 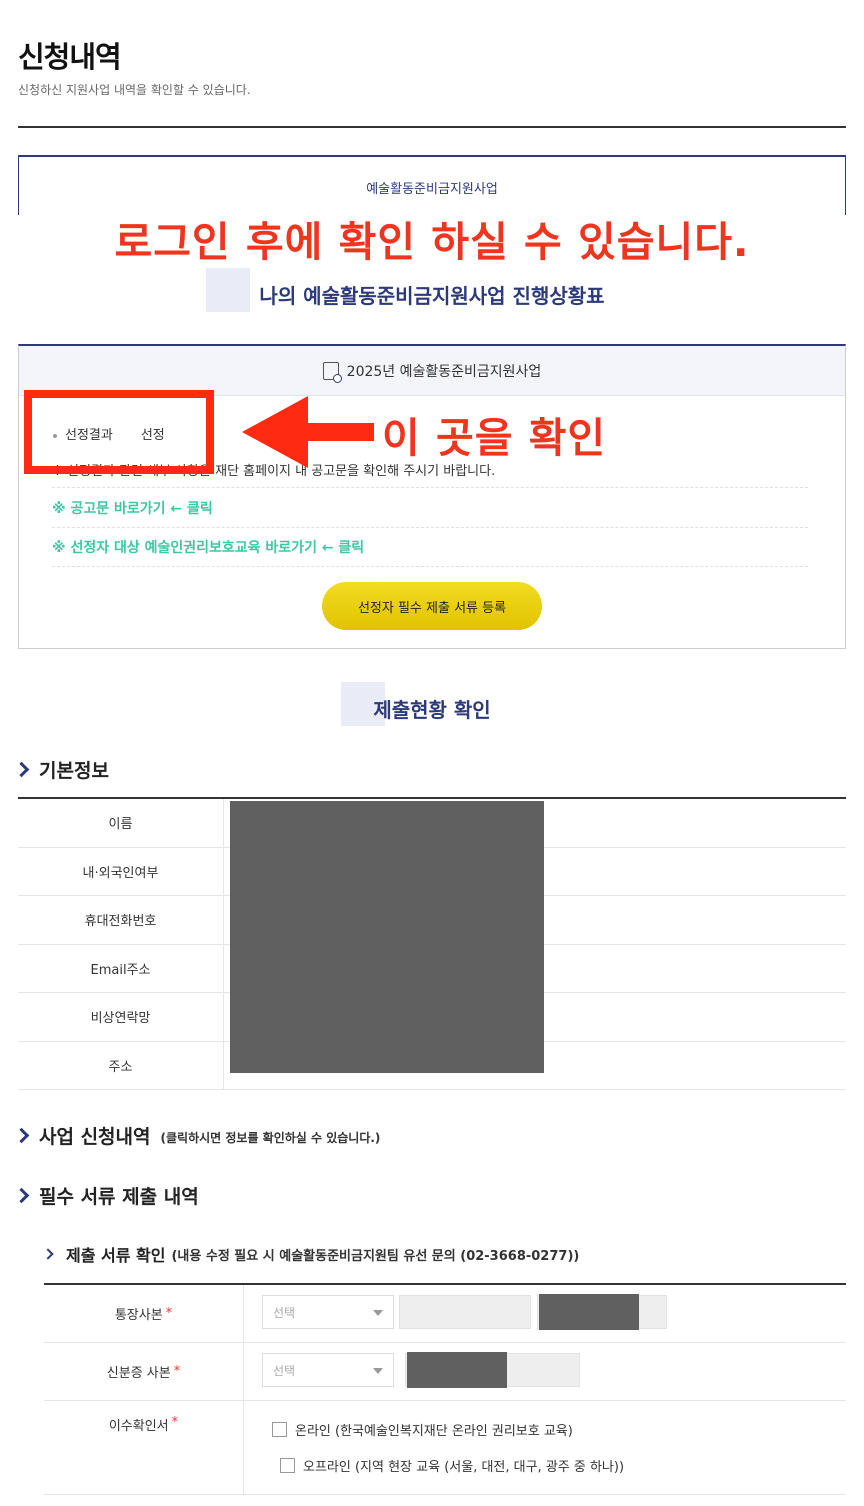 I want to click on application-hint: (클릭하시면 정보를 확인하실 수 있습니다.), so click(x=270, y=1138).